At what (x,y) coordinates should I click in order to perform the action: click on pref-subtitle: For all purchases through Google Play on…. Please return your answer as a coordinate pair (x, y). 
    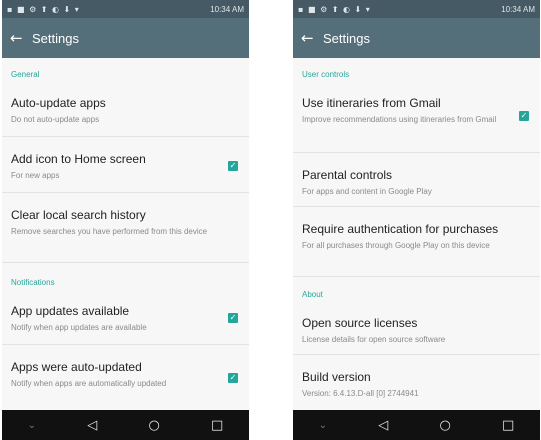
    Looking at the image, I should click on (396, 245).